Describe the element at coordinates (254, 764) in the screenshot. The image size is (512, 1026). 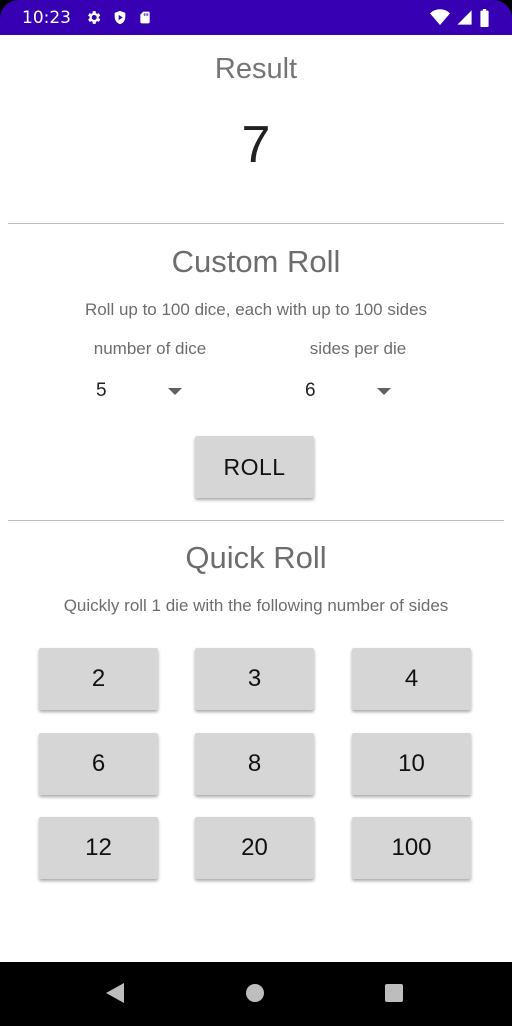
I see `quick-roll-button-8: 8` at that location.